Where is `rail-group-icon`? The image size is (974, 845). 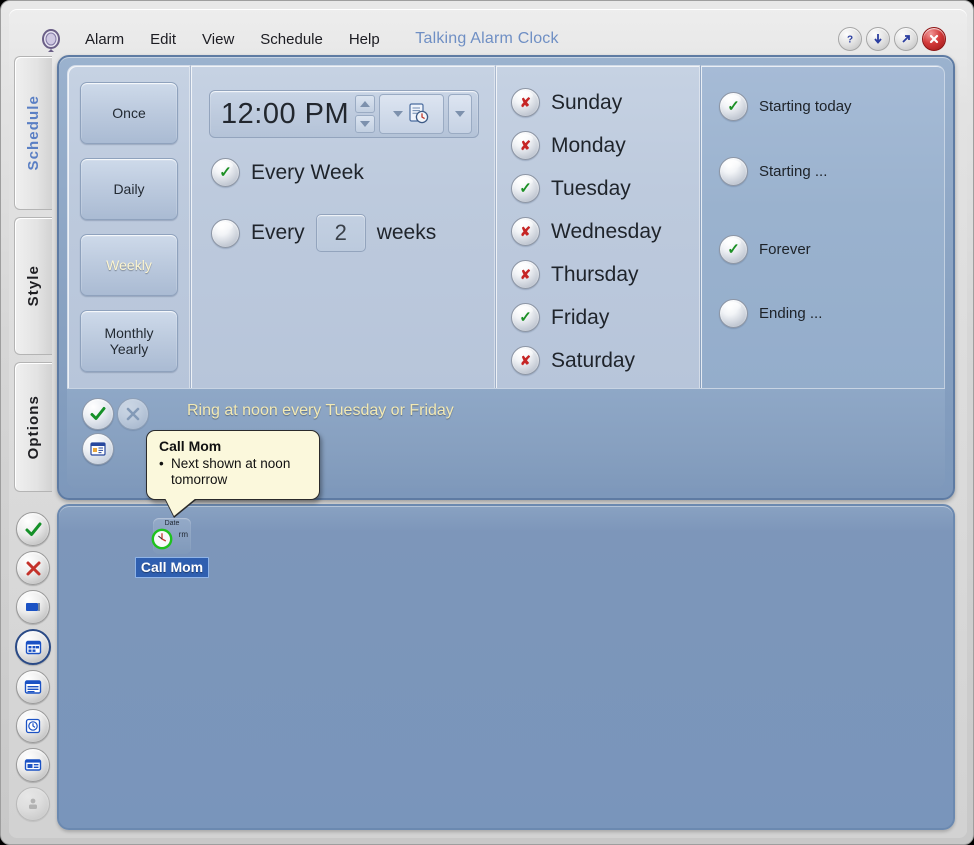 rail-group-icon is located at coordinates (33, 804).